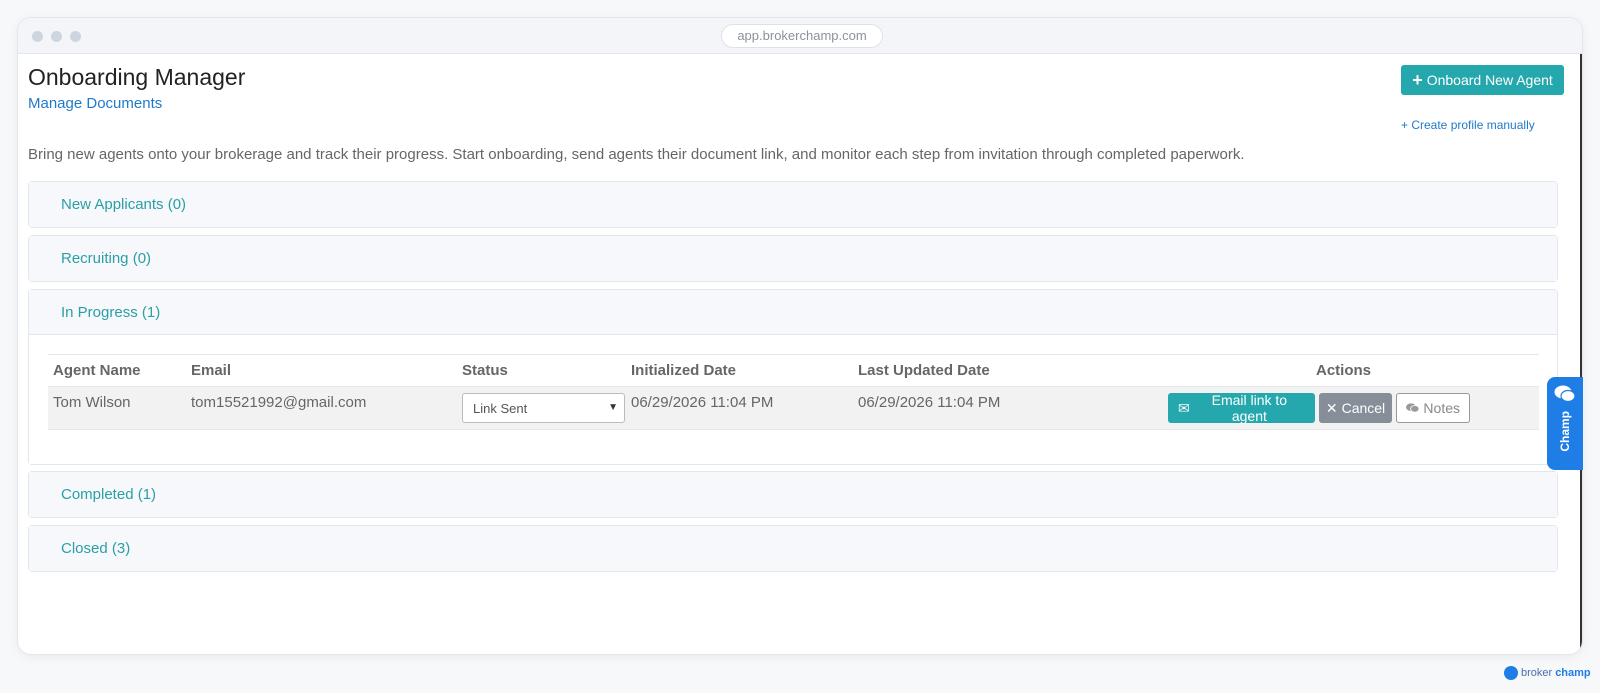 This screenshot has height=693, width=1600. I want to click on initialized-date-cell: 06/29/2026 11:04 PM, so click(739, 408).